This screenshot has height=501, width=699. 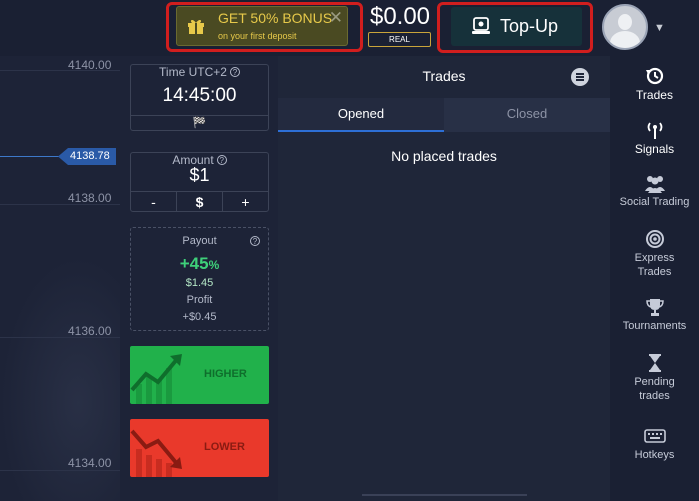 I want to click on topup-button: Top-Up, so click(x=516, y=26).